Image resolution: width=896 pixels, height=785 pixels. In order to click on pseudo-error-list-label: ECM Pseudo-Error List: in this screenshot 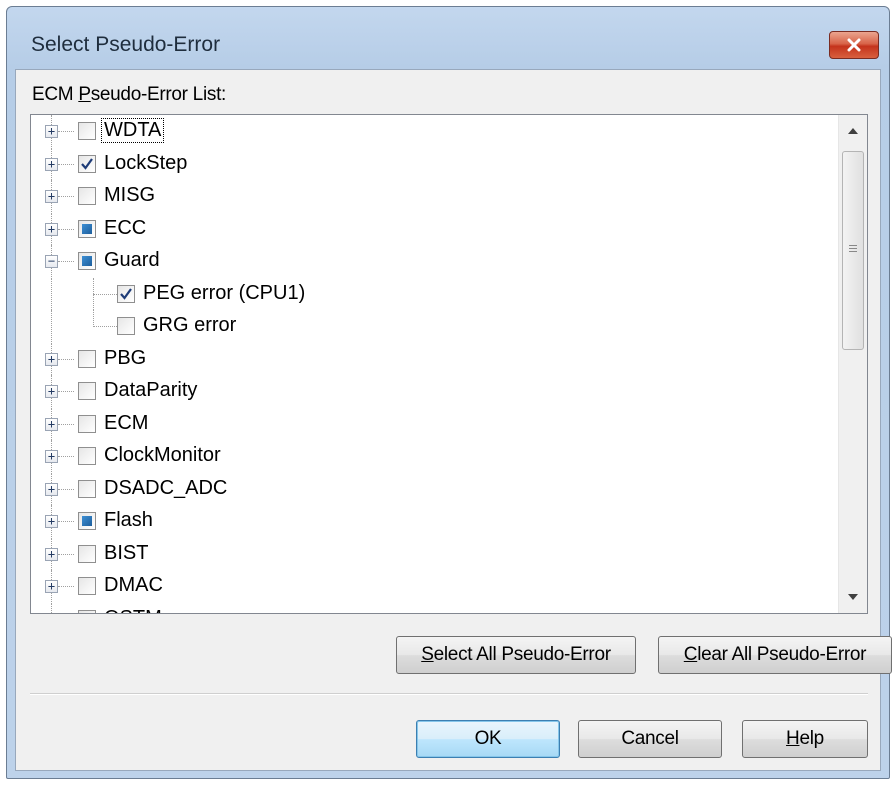, I will do `click(129, 94)`.